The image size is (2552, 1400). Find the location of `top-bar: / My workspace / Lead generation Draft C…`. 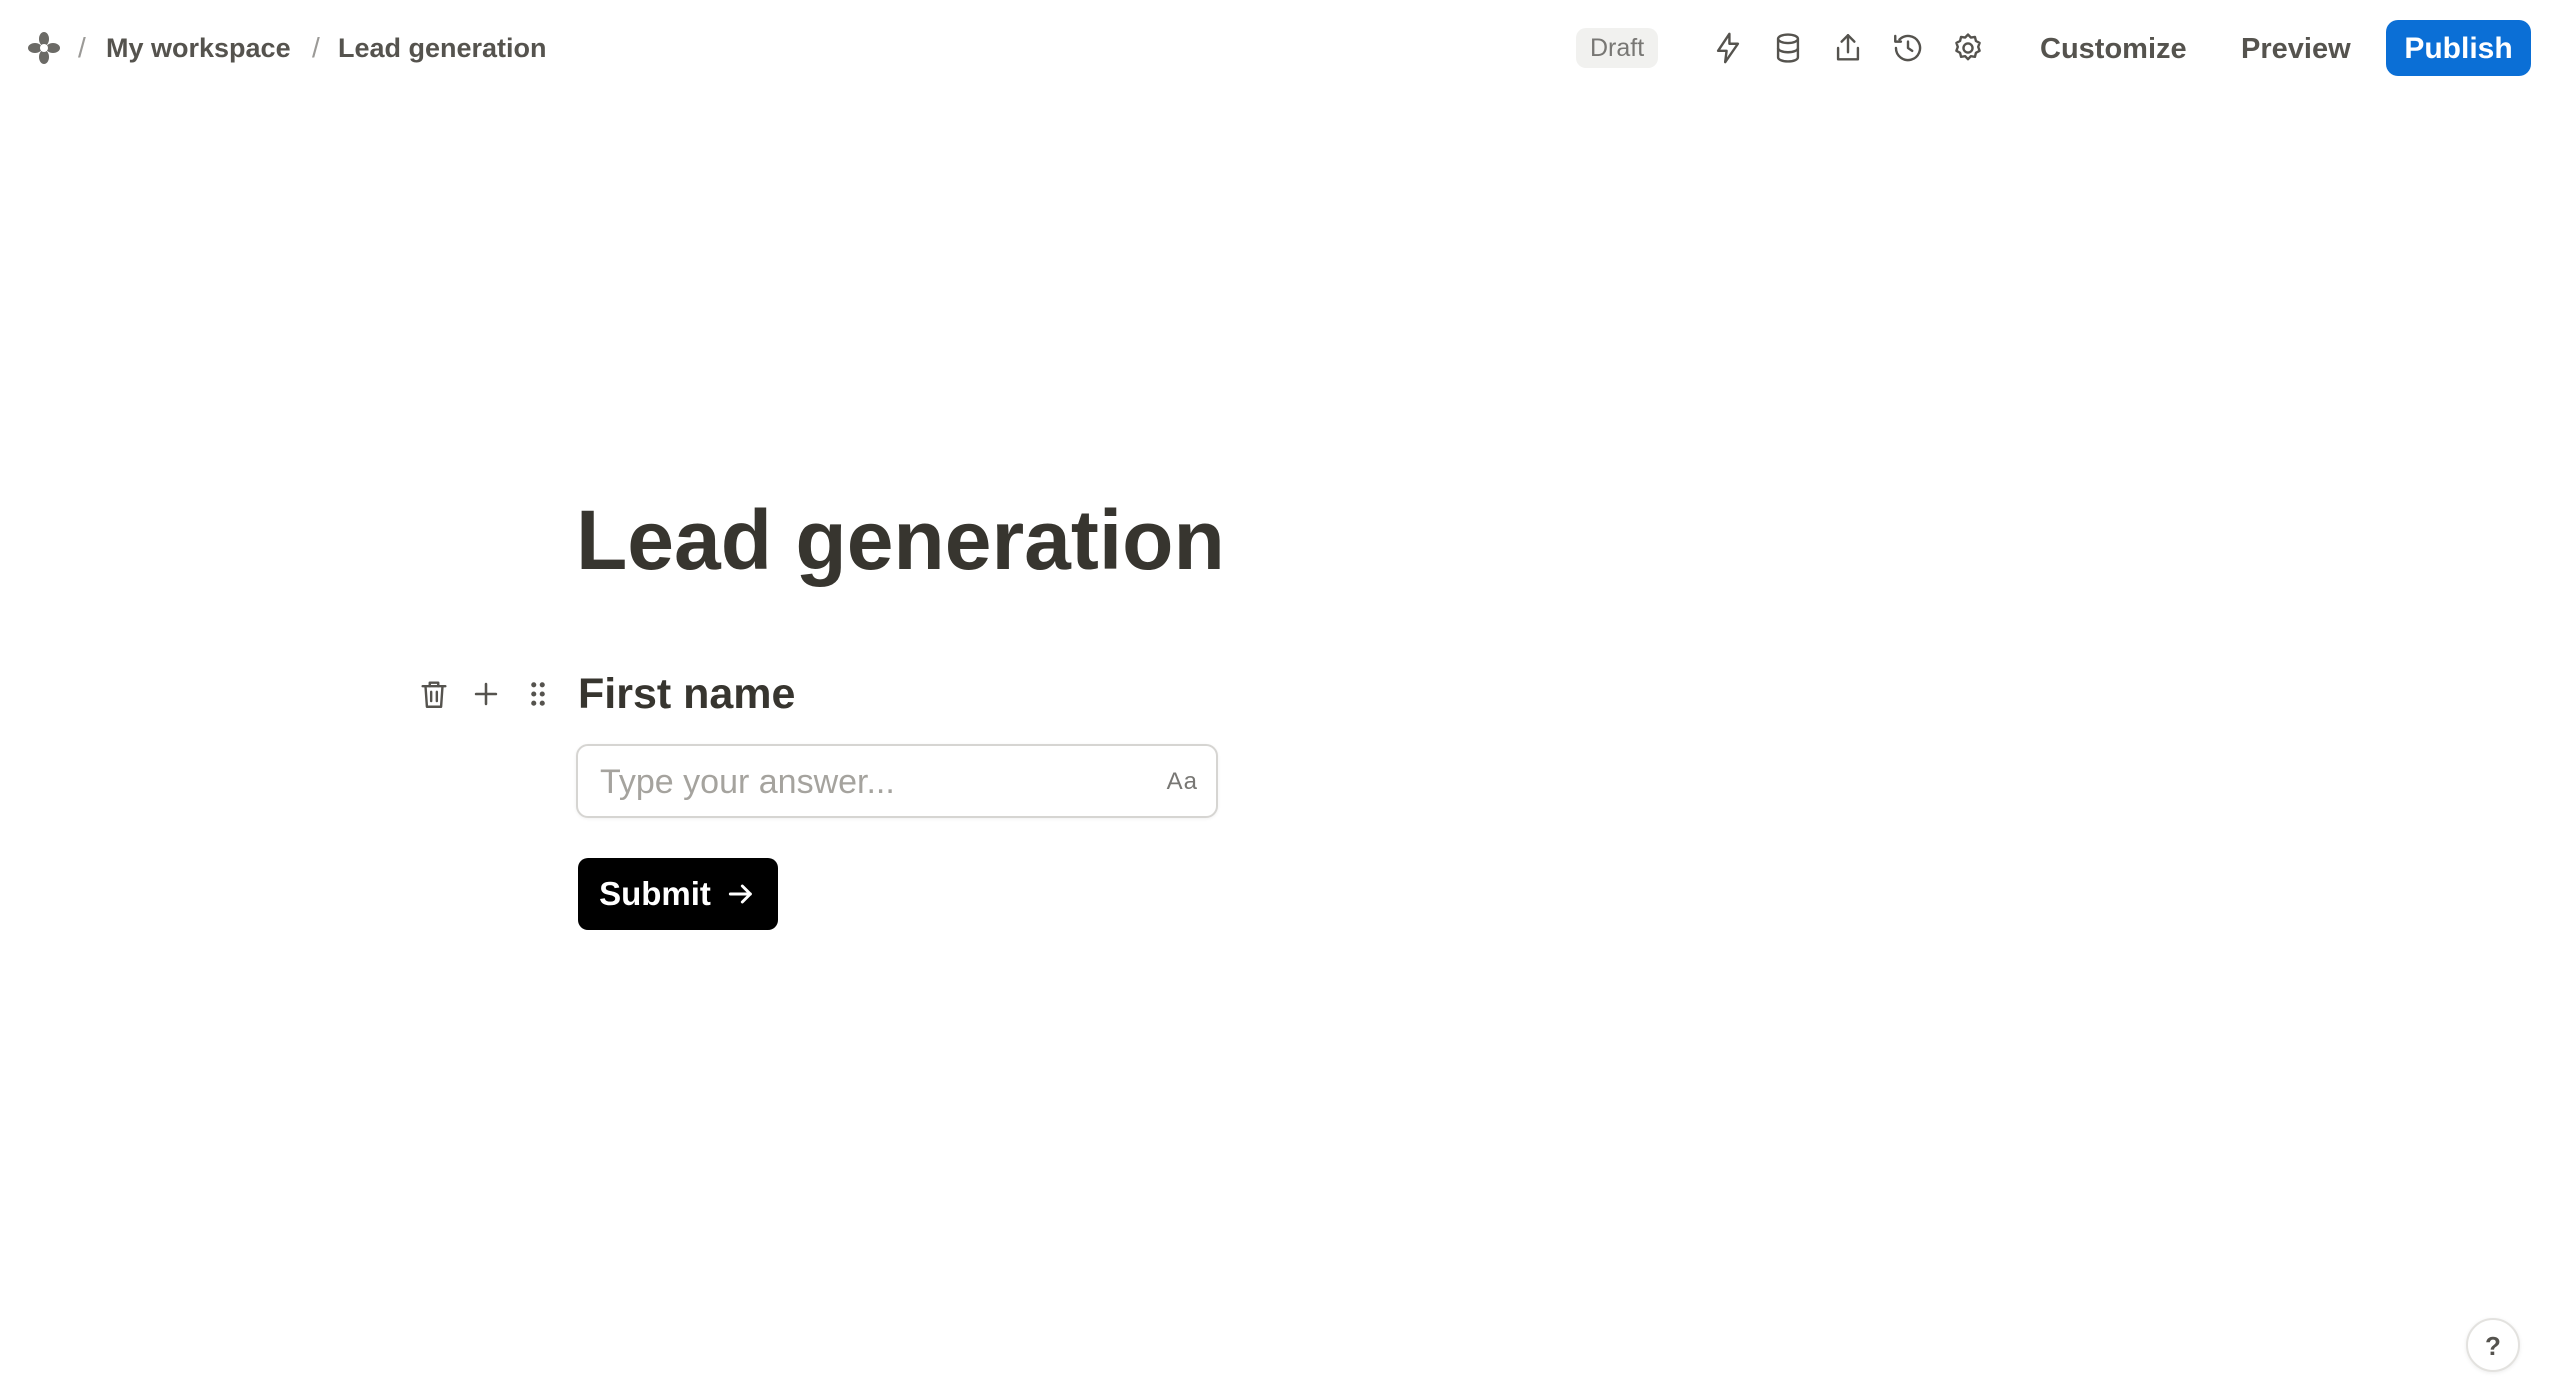

top-bar: / My workspace / Lead generation Draft C… is located at coordinates (1276, 48).